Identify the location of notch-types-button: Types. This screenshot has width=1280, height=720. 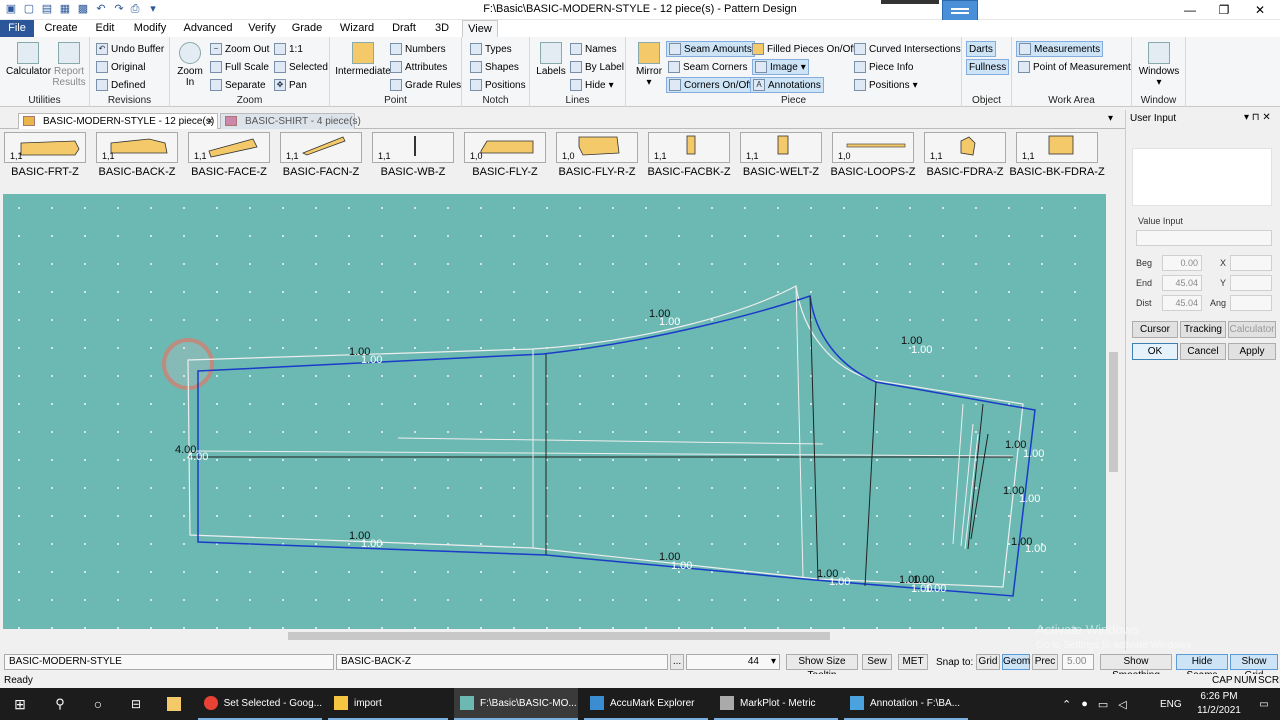
(491, 49).